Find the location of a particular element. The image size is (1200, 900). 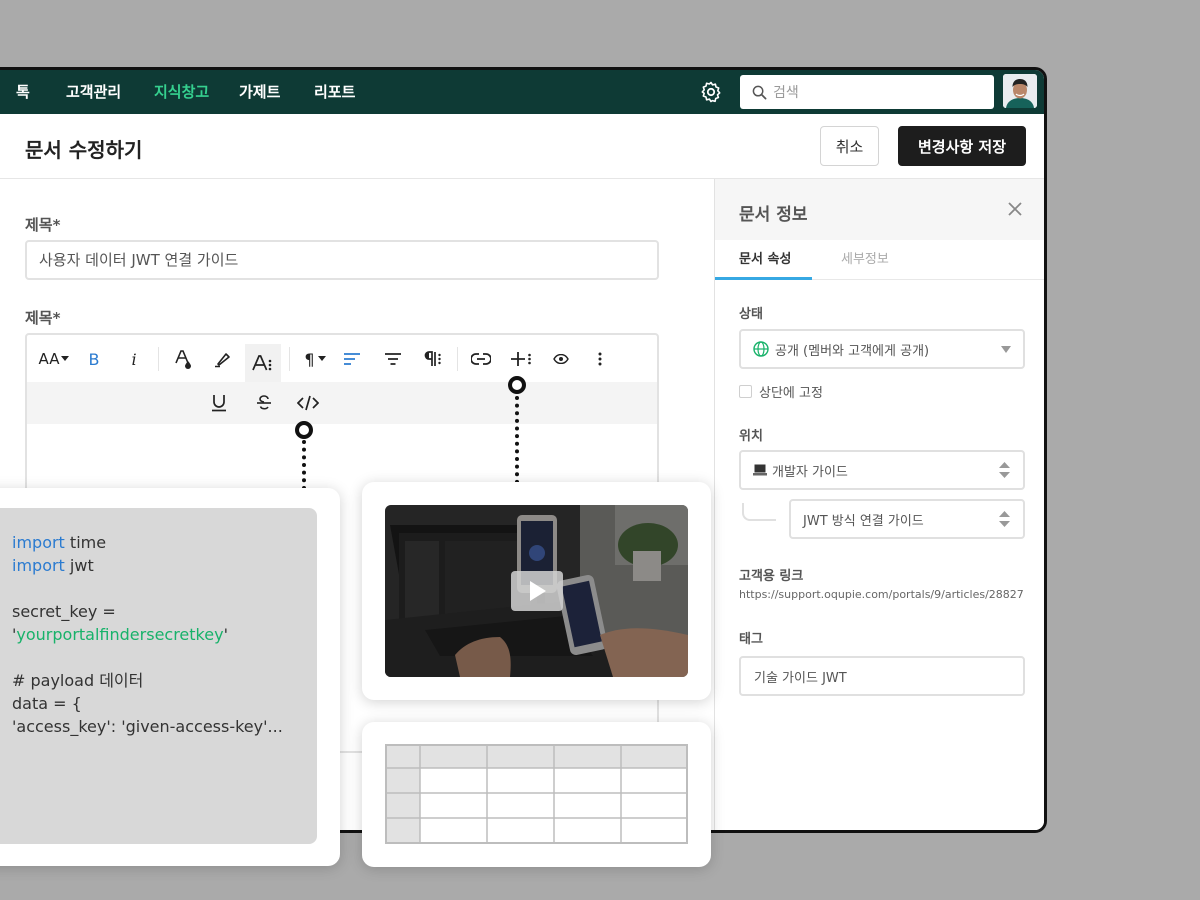

paragraph-format-button is located at coordinates (433, 359).